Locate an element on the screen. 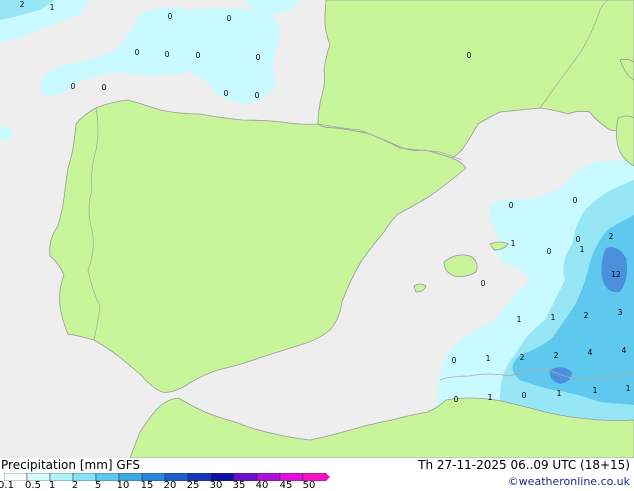 The width and height of the screenshot is (634, 491). map-title: Precipitation [mm] GFS is located at coordinates (70, 465).